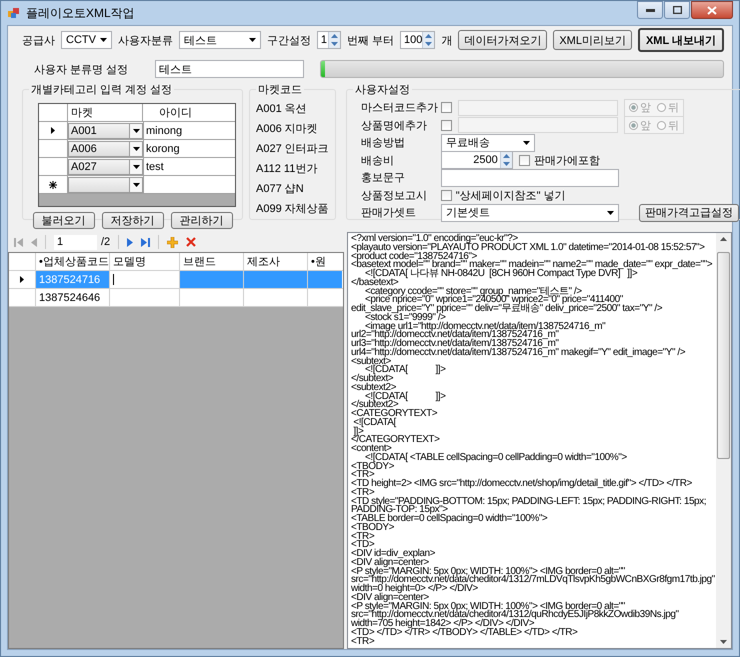 Image resolution: width=740 pixels, height=657 pixels. What do you see at coordinates (73, 261) in the screenshot?
I see `column-header: •업체상품코드` at bounding box center [73, 261].